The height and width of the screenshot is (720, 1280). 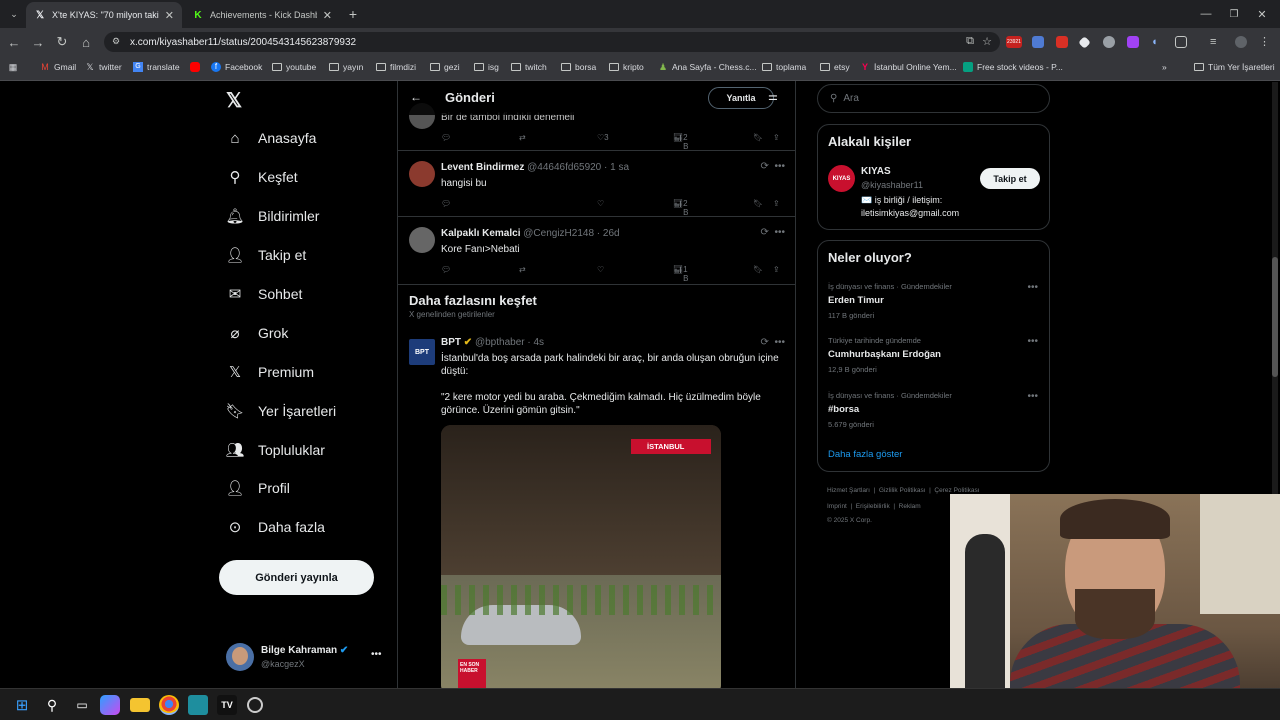 I want to click on back-arrow-icon: ←, so click(x=416, y=97).